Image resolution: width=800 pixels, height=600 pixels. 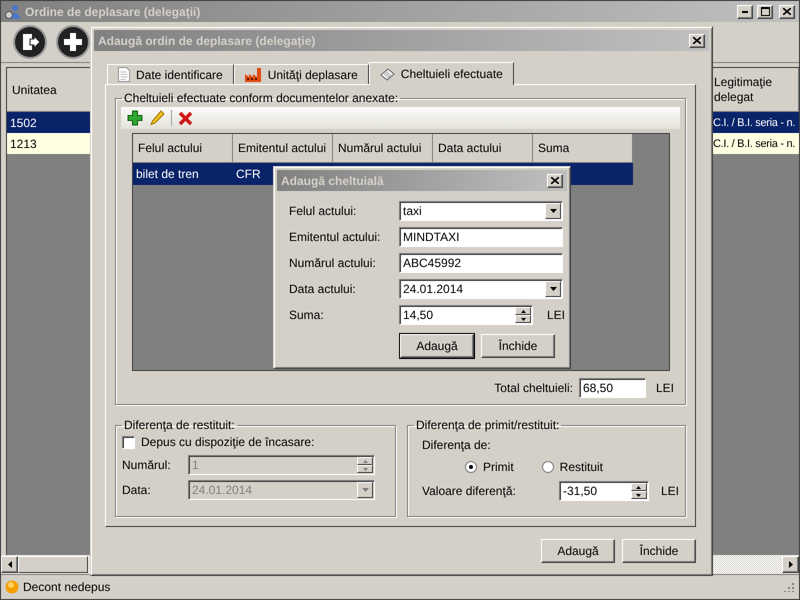 I want to click on field-label: Emitentul actului:, so click(x=335, y=237).